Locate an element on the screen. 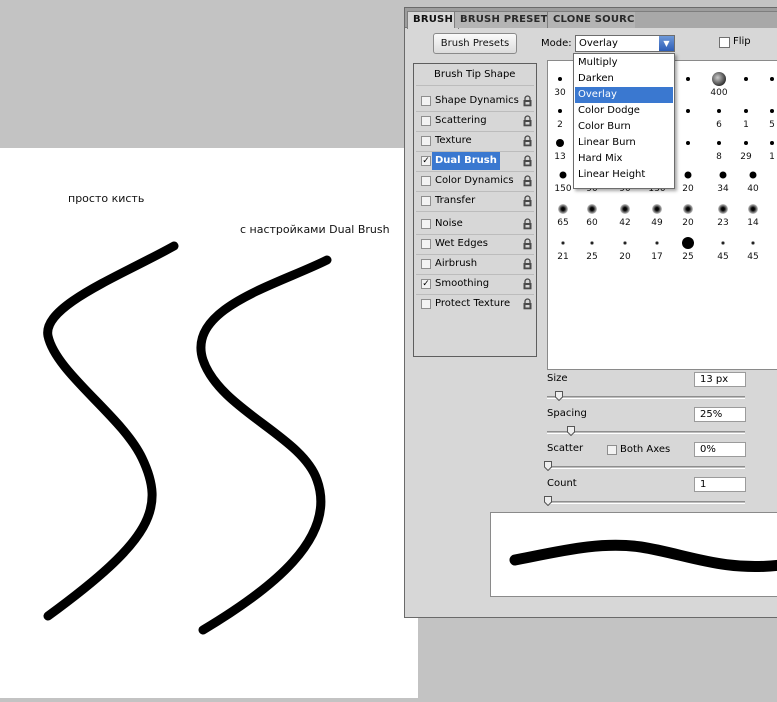  tab-brush-presets: BRUSH PRESETS is located at coordinates (508, 19).